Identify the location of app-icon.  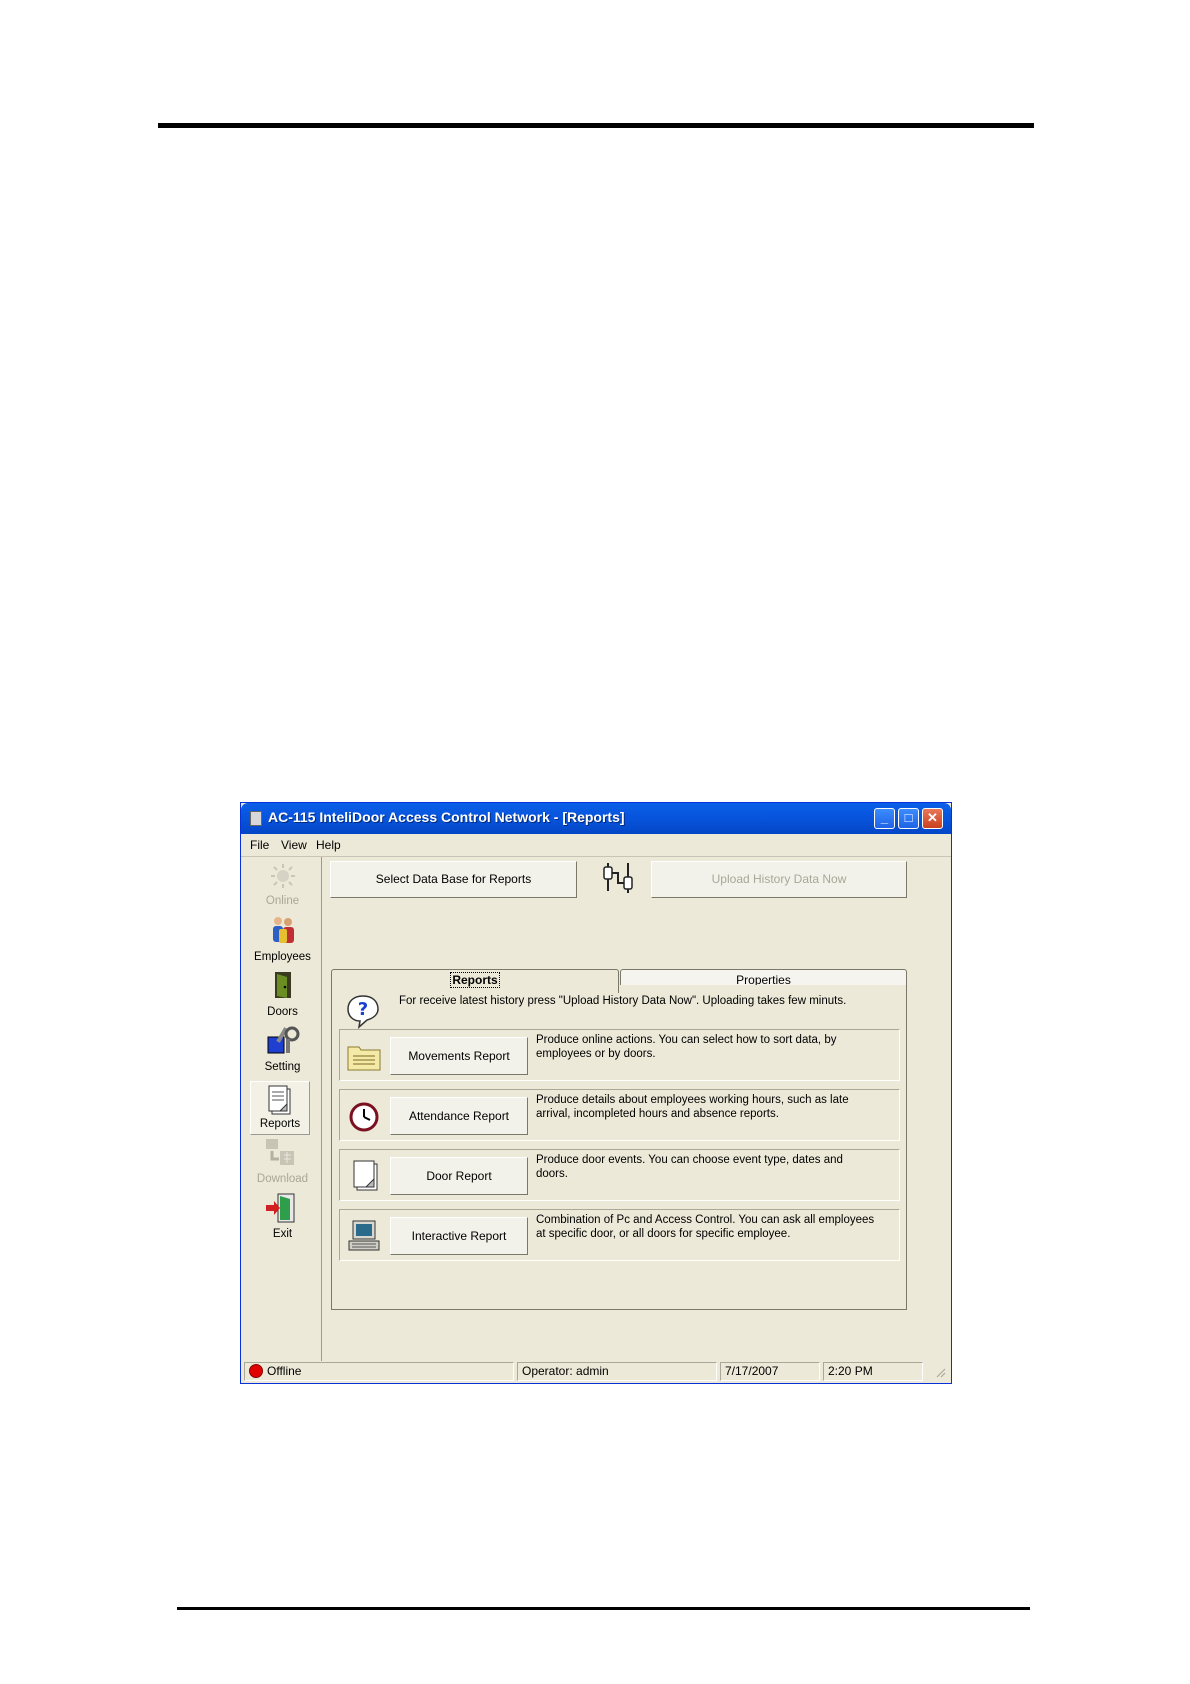
(256, 818).